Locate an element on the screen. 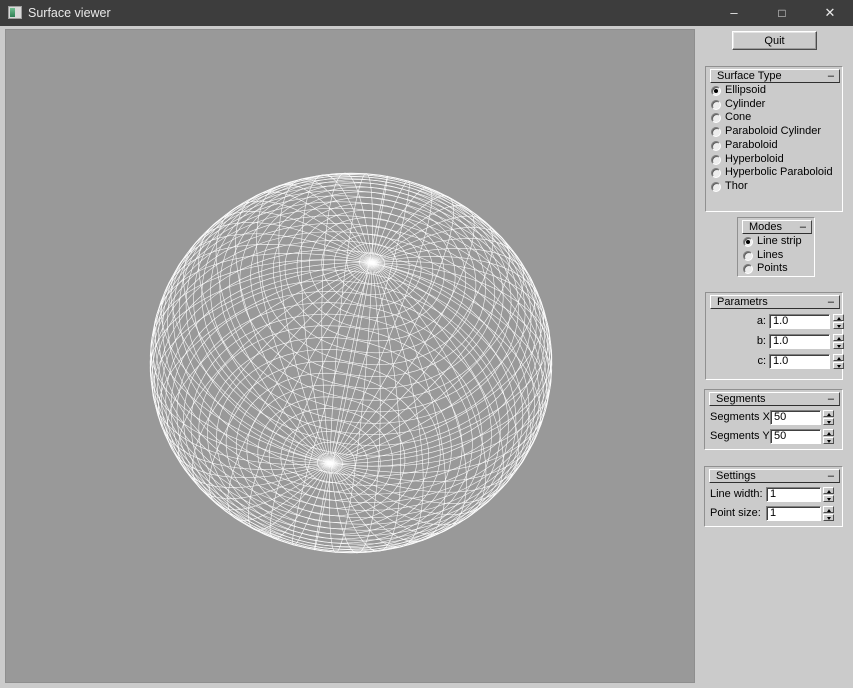 The width and height of the screenshot is (853, 688). application-icon is located at coordinates (15, 12).